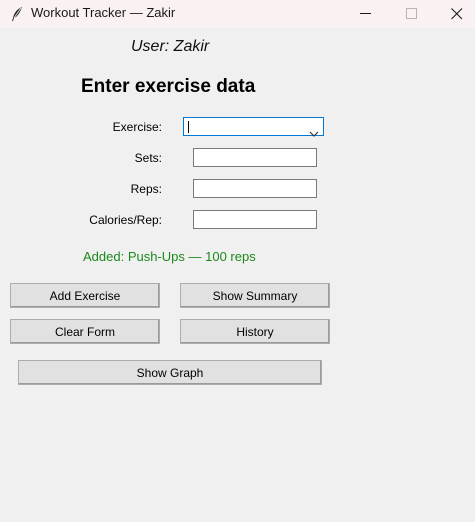  Describe the element at coordinates (170, 46) in the screenshot. I see `user-label: User: Zakir` at that location.